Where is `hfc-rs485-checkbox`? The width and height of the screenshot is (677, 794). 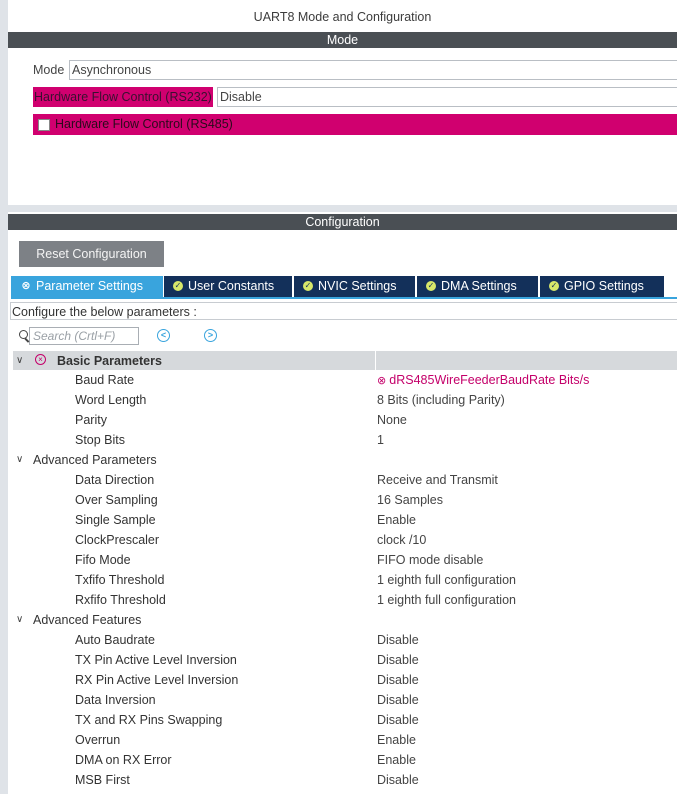 hfc-rs485-checkbox is located at coordinates (44, 125).